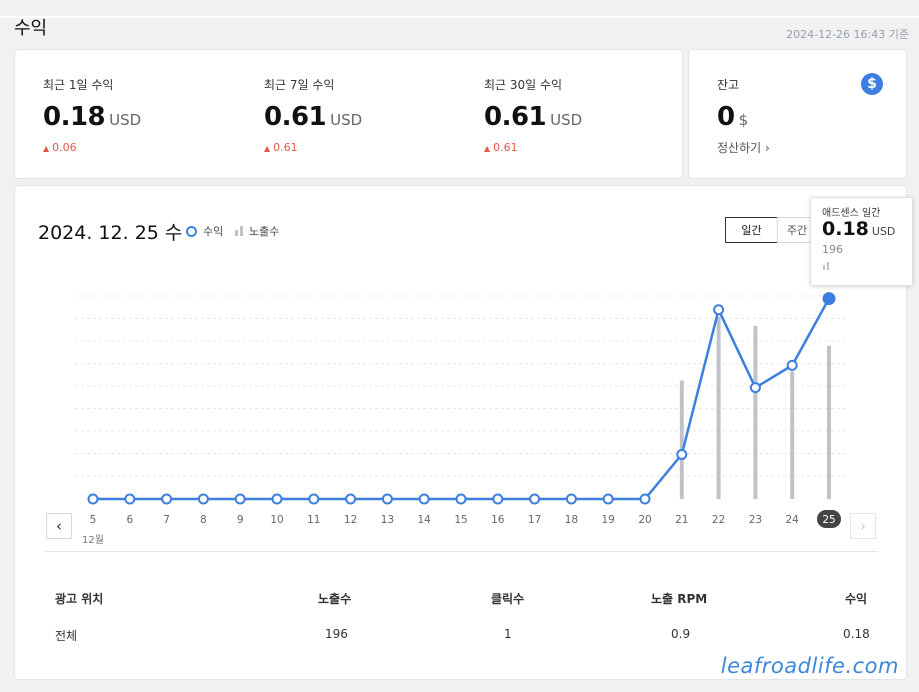 The width and height of the screenshot is (919, 692). What do you see at coordinates (809, 666) in the screenshot?
I see `watermark-text: leafroadlife.com` at bounding box center [809, 666].